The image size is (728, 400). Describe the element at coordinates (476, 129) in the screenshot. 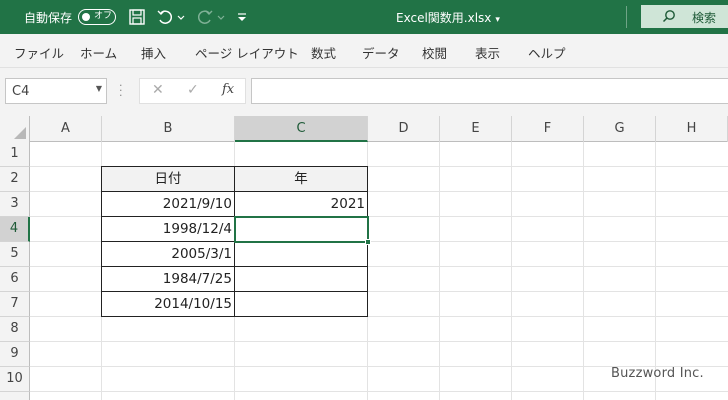

I see `column-header-e: E` at that location.